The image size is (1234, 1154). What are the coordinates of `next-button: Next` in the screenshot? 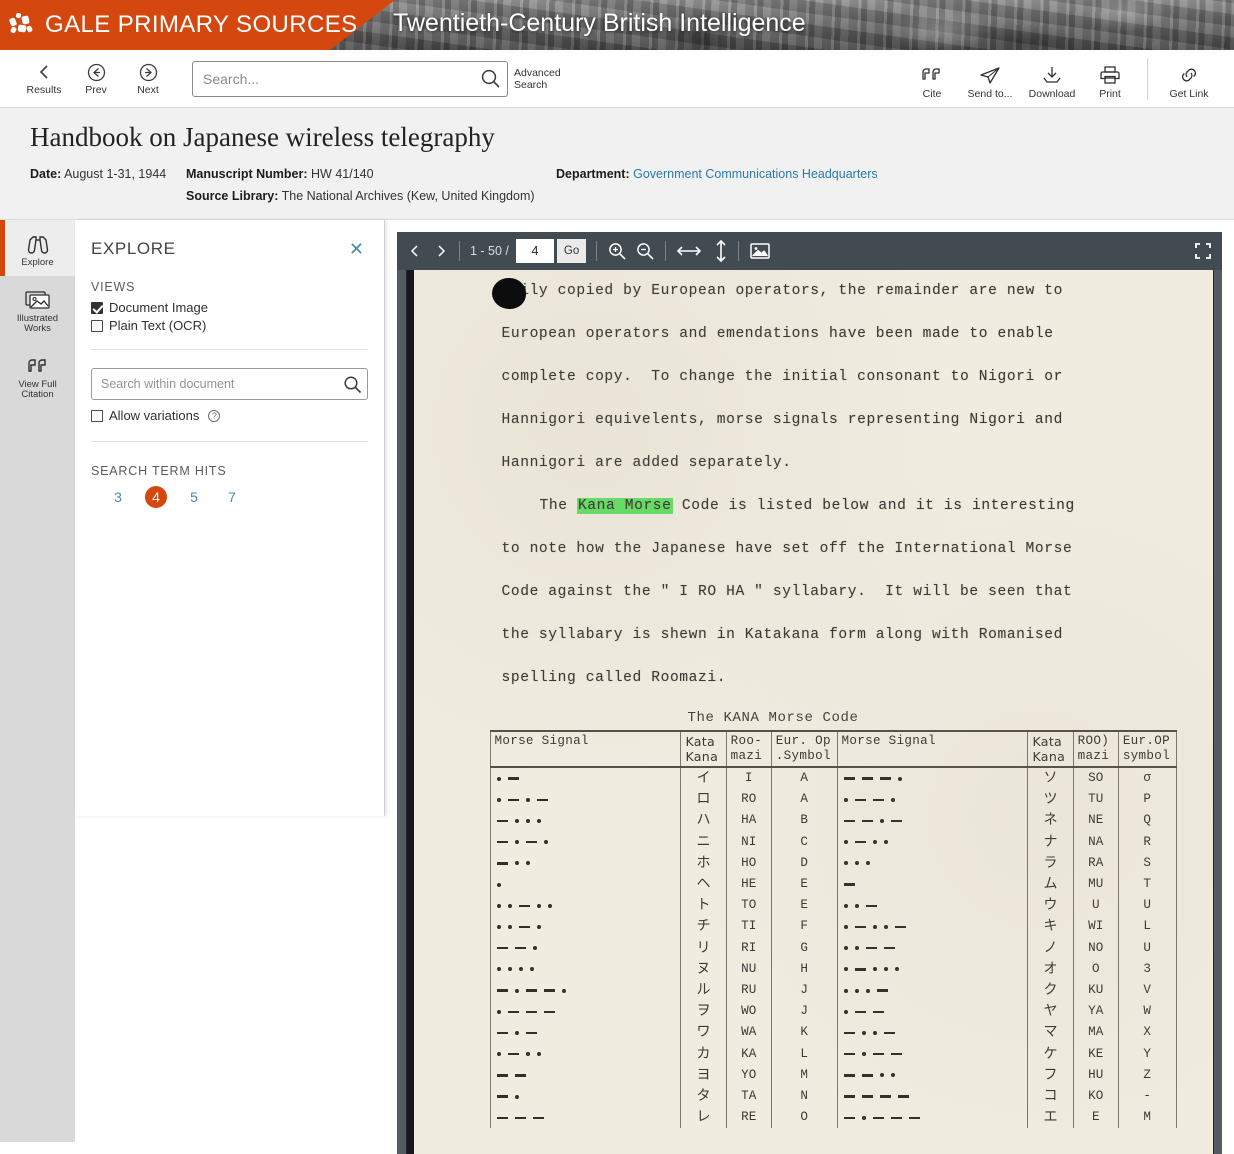 It's located at (148, 78).